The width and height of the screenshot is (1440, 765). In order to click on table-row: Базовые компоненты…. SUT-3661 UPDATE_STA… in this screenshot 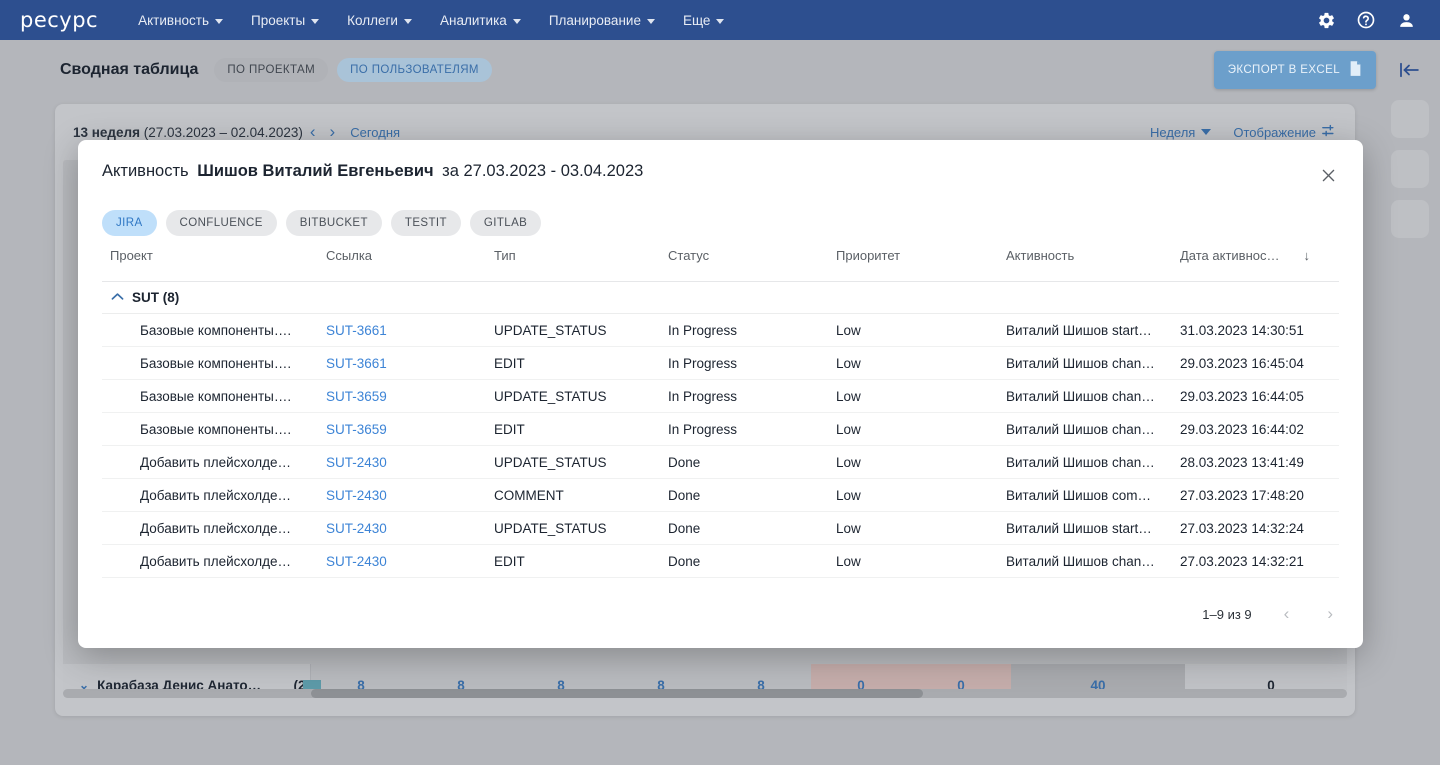, I will do `click(720, 330)`.